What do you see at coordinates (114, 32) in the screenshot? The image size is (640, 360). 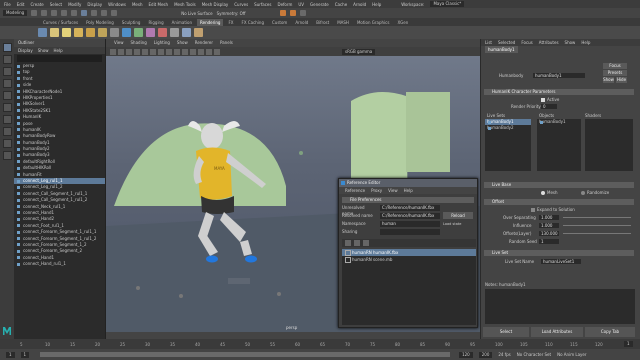 I see `volume-light-icon` at bounding box center [114, 32].